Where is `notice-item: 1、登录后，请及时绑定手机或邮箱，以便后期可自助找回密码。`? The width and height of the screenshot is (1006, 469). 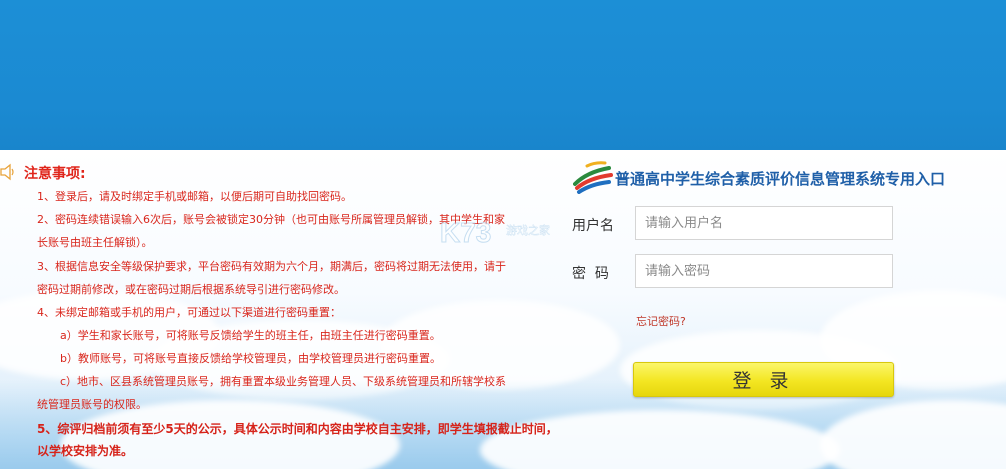 notice-item: 1、登录后，请及时绑定手机或邮箱，以便后期可自助找回密码。 is located at coordinates (194, 196).